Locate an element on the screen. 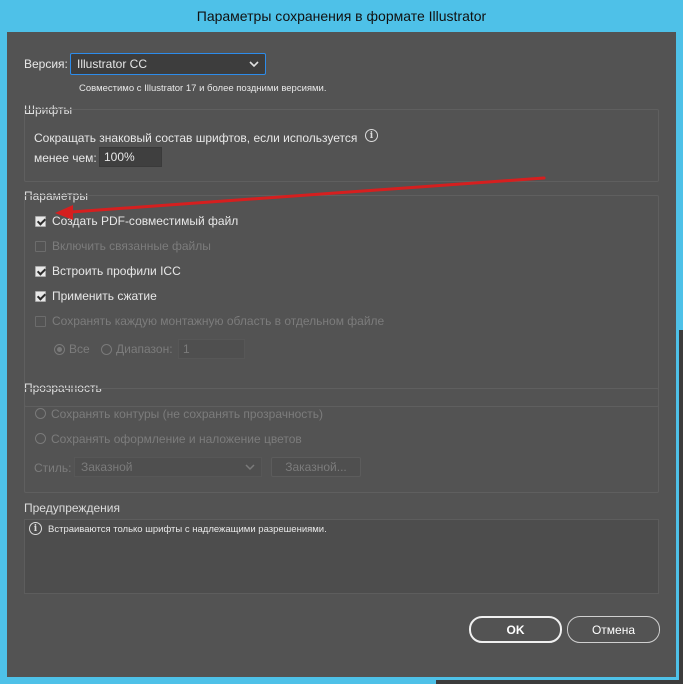  background-window-edge-bottom is located at coordinates (559, 682).